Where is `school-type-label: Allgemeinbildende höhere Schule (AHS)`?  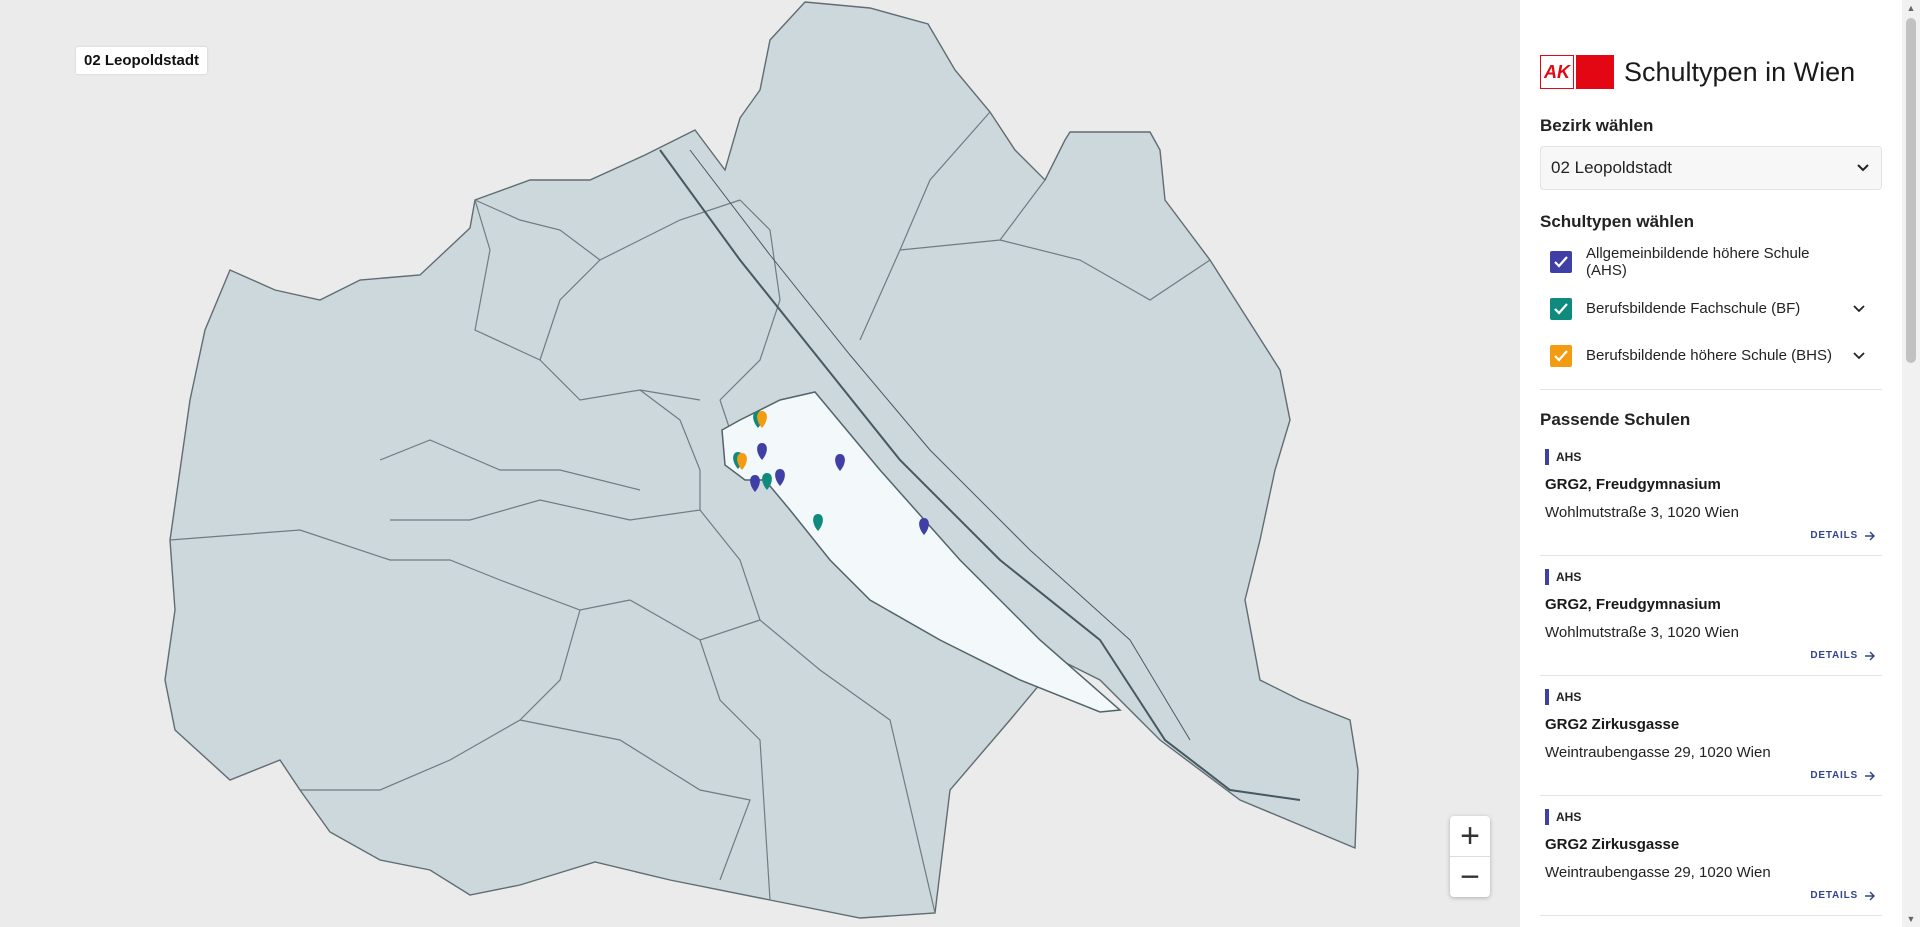 school-type-label: Allgemeinbildende höhere Schule (AHS) is located at coordinates (1698, 261).